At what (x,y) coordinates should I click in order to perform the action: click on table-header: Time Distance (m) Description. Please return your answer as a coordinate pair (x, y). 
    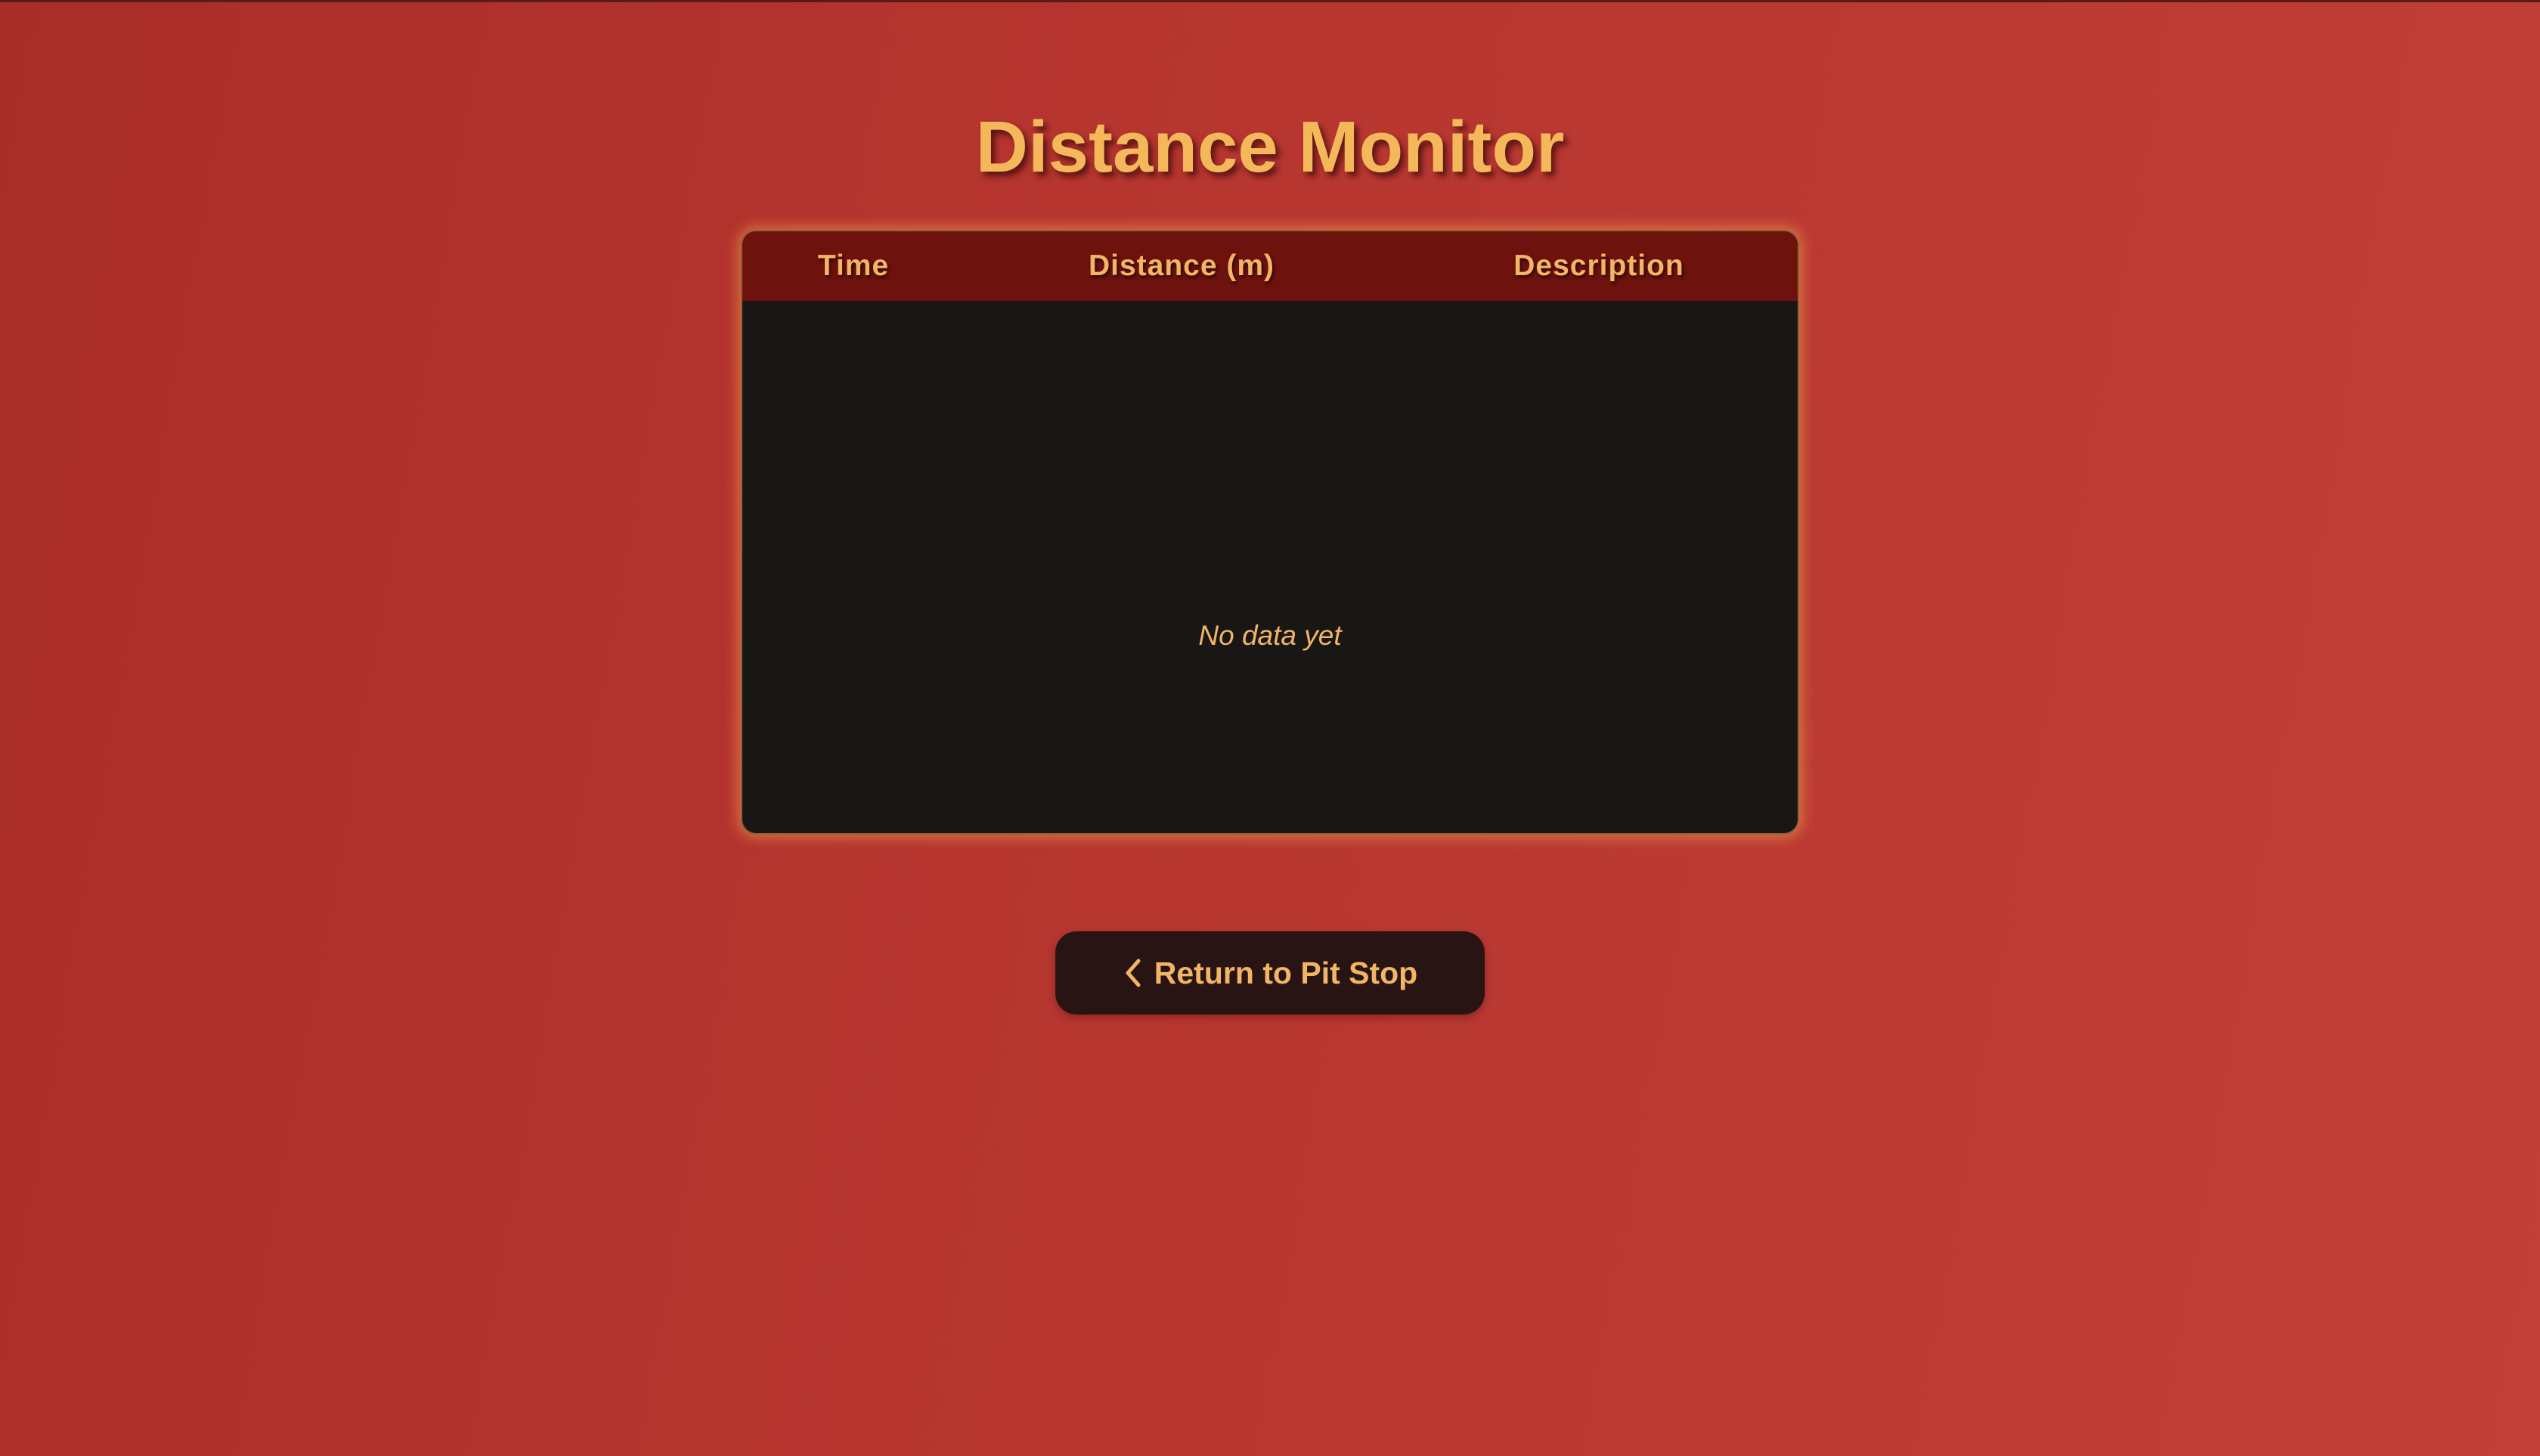
    Looking at the image, I should click on (1270, 266).